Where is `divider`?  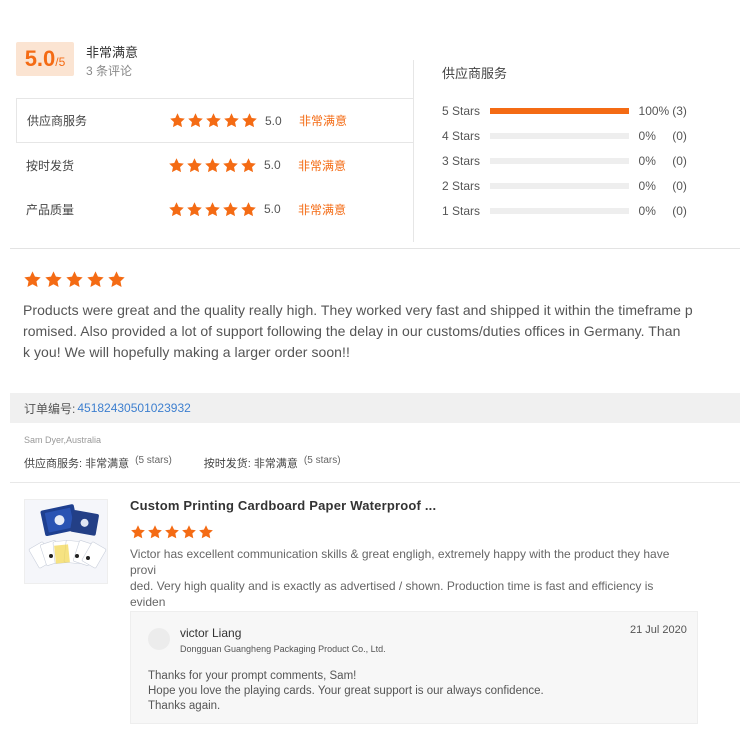
divider is located at coordinates (413, 151).